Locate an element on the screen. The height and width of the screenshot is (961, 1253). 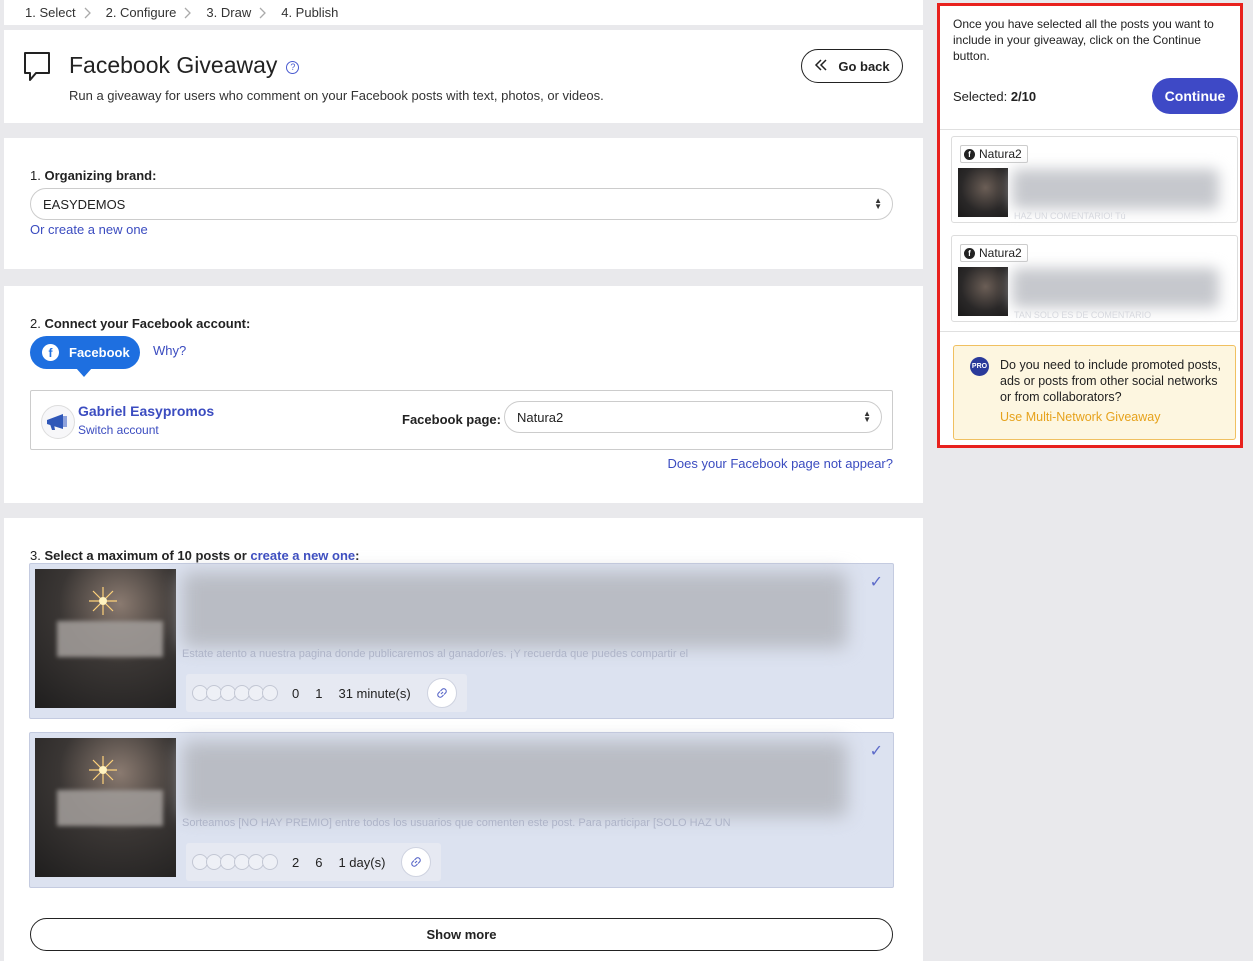
facebook-tab-button: f Facebook is located at coordinates (85, 356).